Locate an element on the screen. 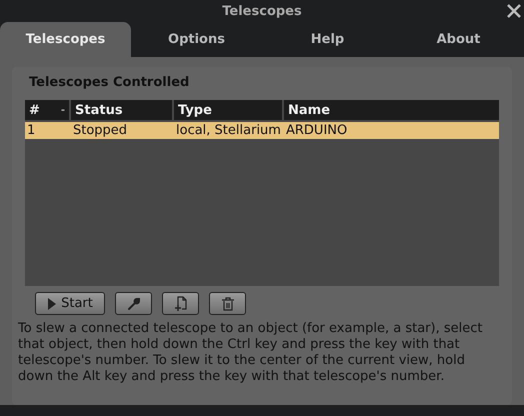 Image resolution: width=524 pixels, height=416 pixels. table-cell-text: Stopped is located at coordinates (100, 130).